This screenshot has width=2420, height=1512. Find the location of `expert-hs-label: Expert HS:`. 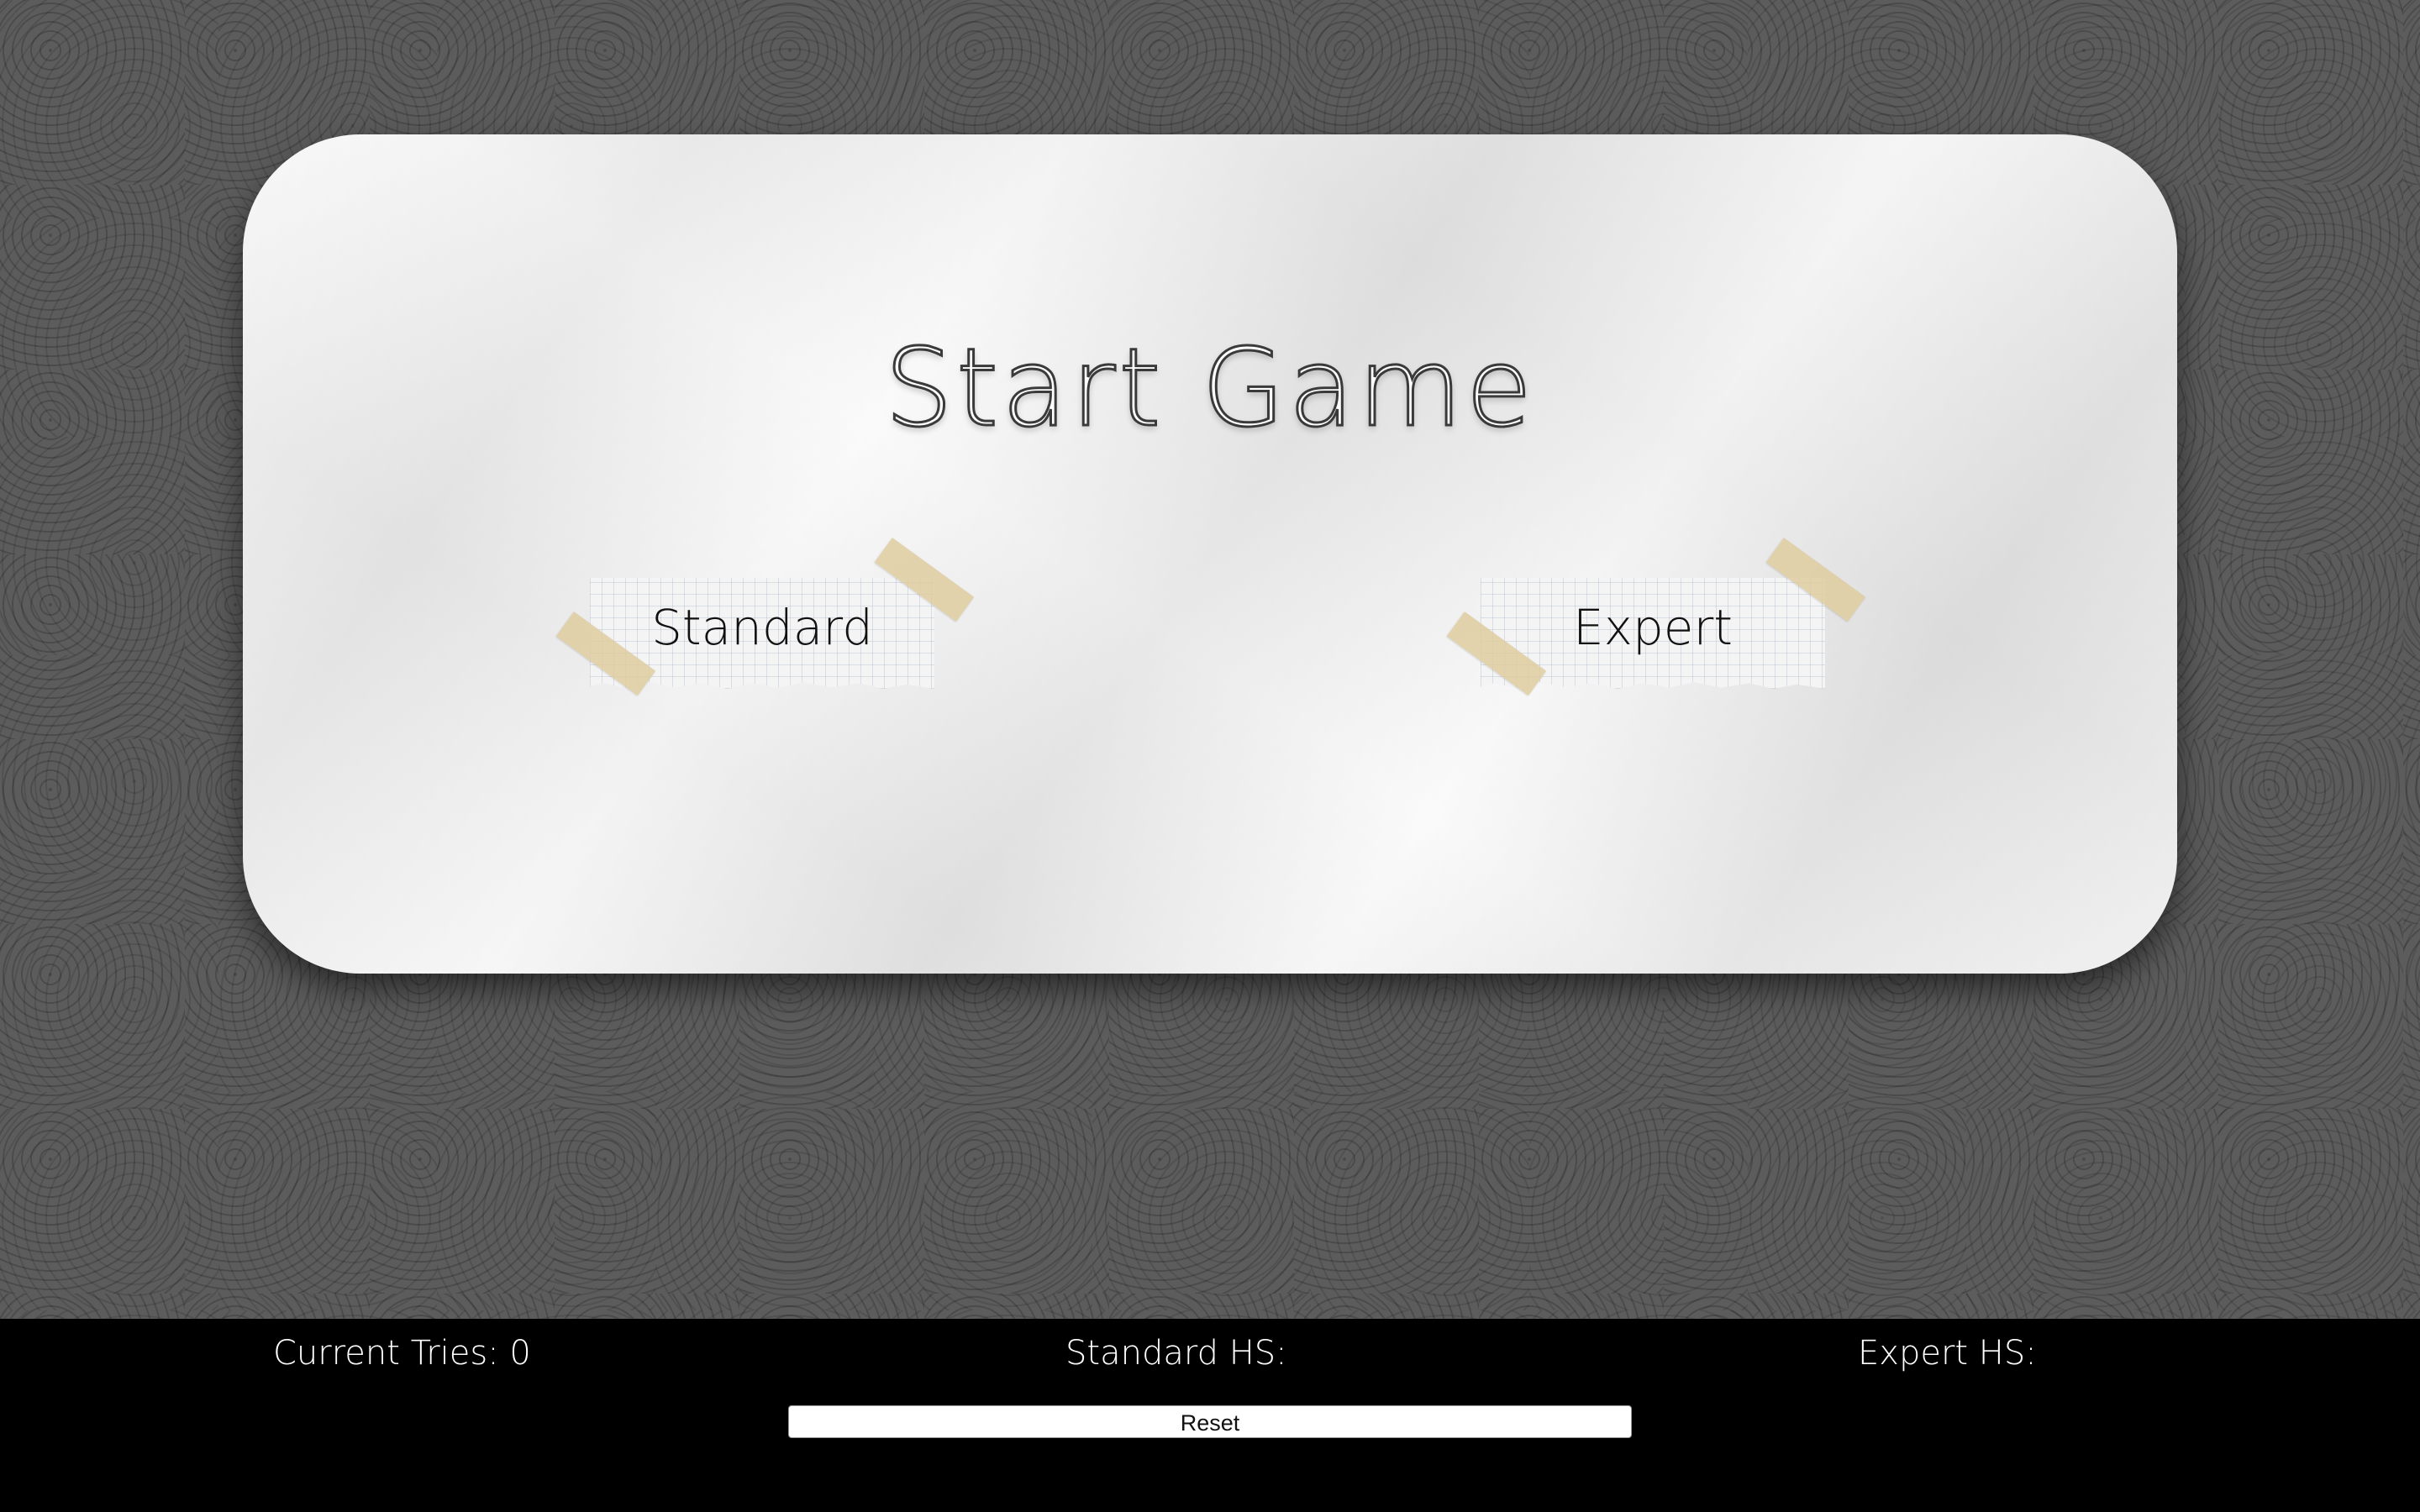

expert-hs-label: Expert HS: is located at coordinates (1947, 1353).